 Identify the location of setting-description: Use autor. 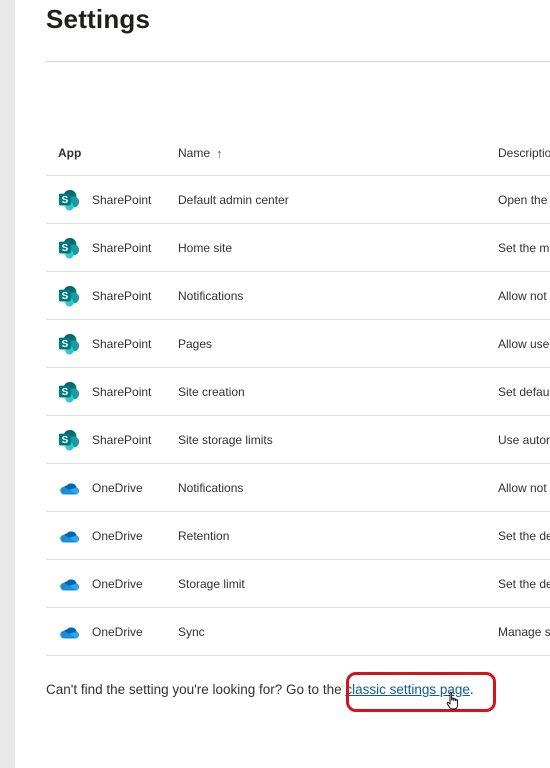
(524, 439).